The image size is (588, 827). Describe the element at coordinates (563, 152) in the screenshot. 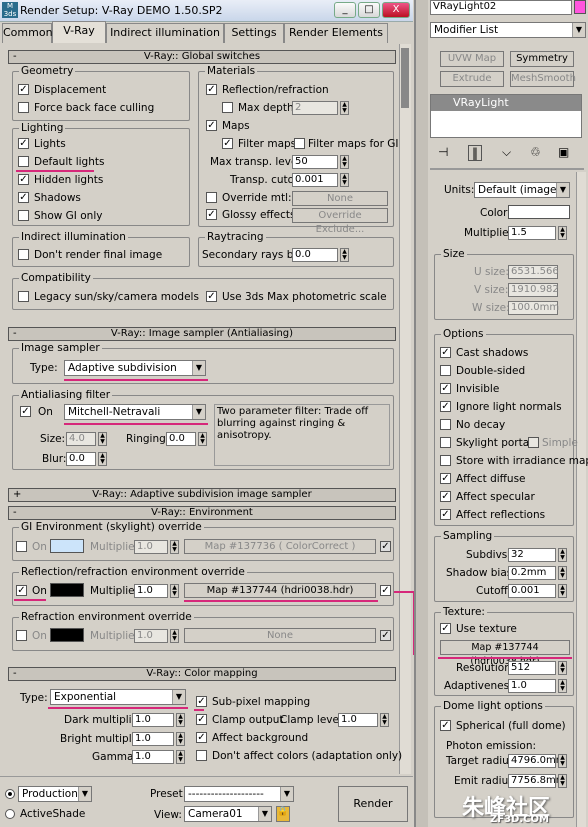

I see `configure-sets-icon: ▣` at that location.